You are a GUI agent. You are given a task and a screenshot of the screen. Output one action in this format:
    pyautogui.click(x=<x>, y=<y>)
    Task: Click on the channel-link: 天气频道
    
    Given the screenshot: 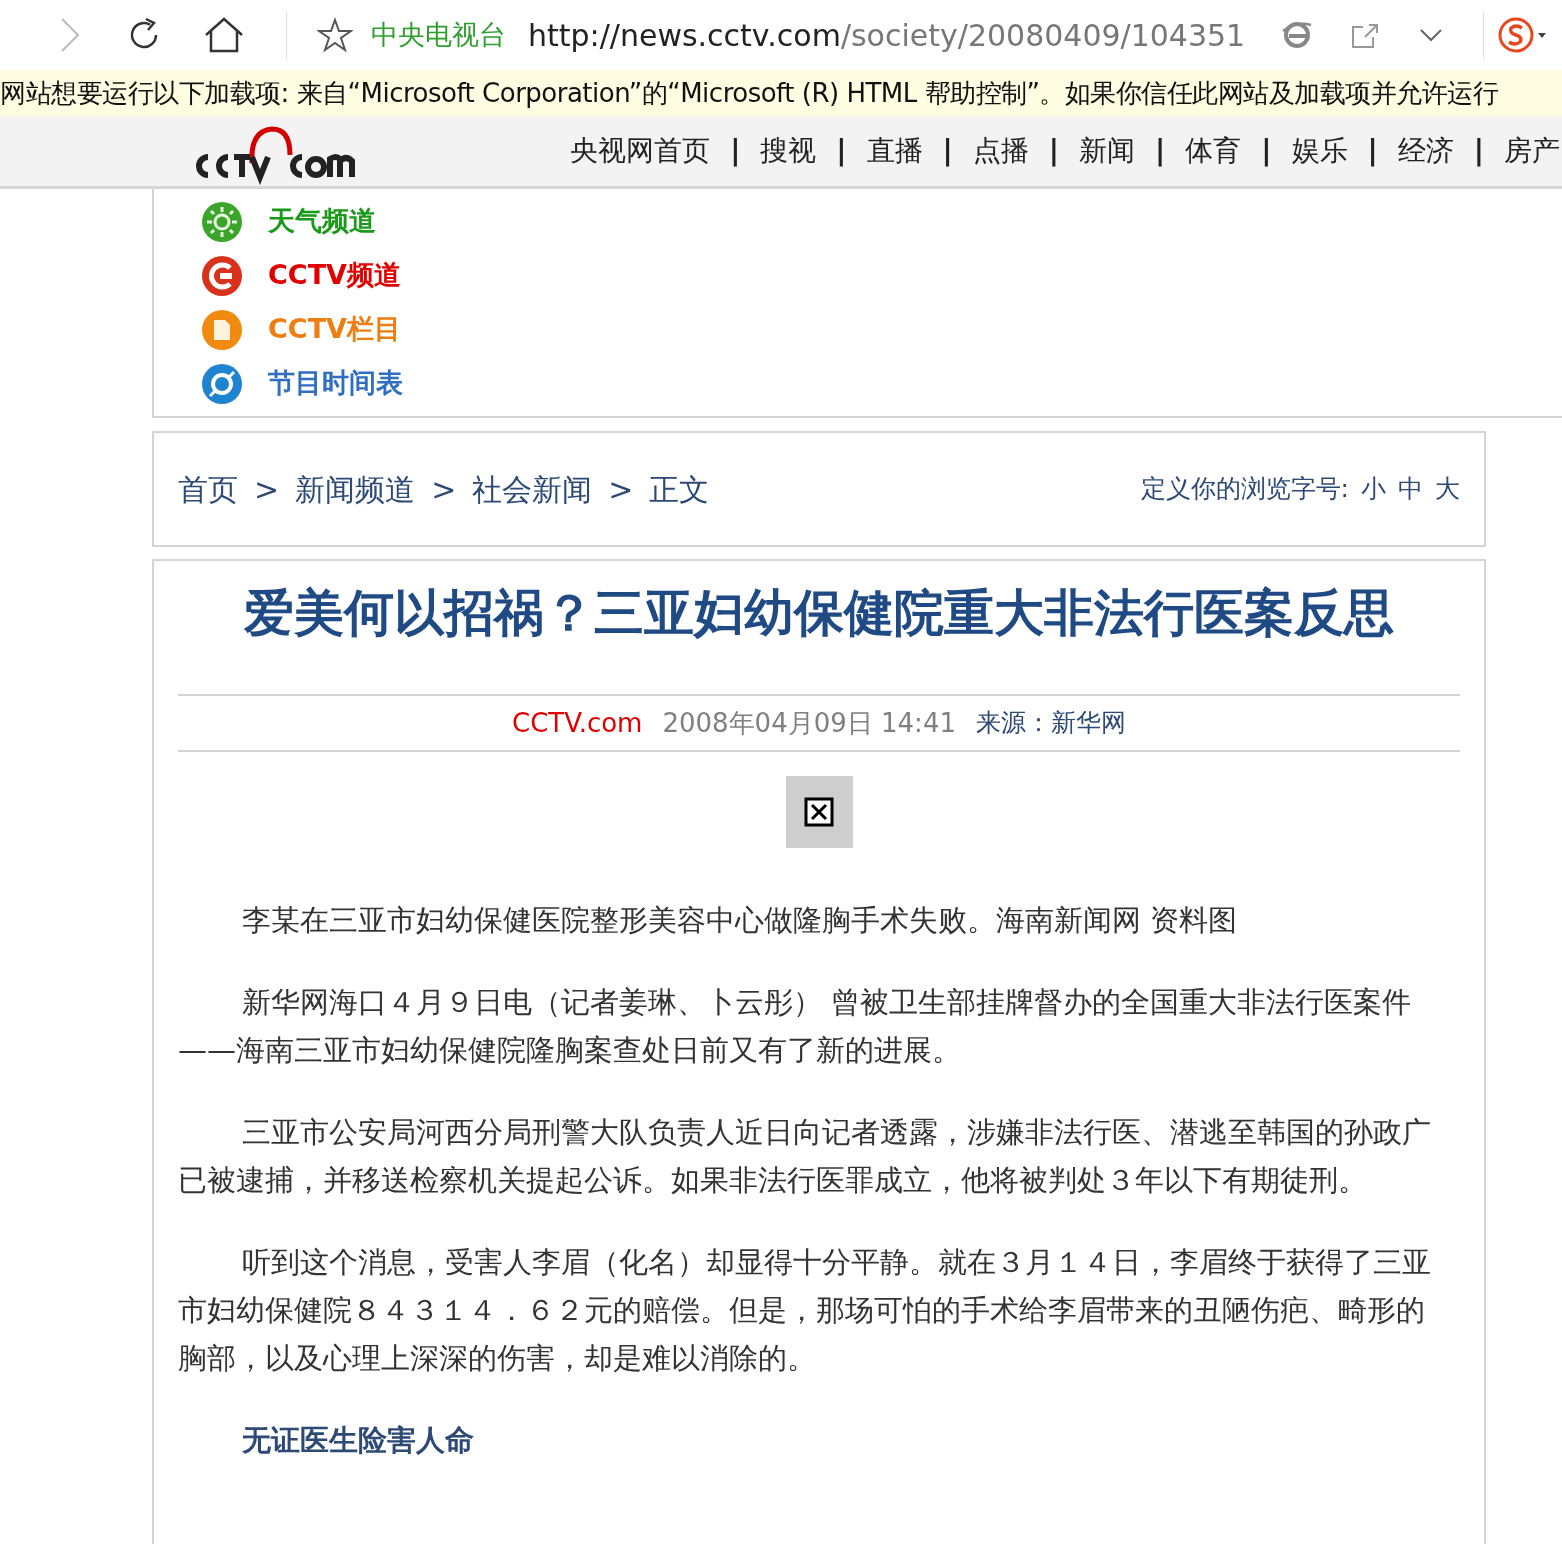 What is the action you would take?
    pyautogui.click(x=322, y=221)
    